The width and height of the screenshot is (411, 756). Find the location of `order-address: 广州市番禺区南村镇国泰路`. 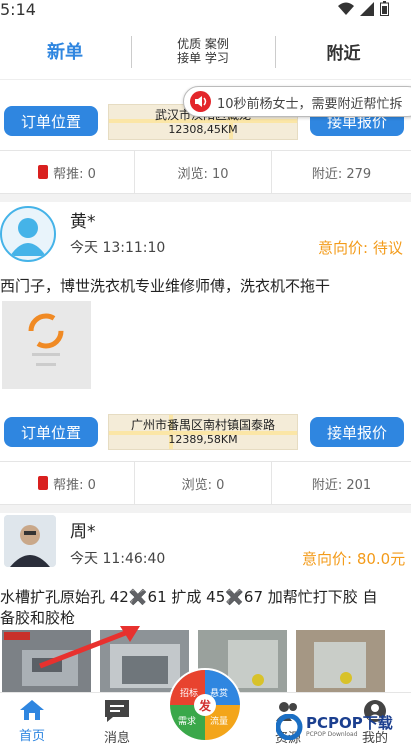

order-address: 广州市番禺区南村镇国泰路 is located at coordinates (202, 425).